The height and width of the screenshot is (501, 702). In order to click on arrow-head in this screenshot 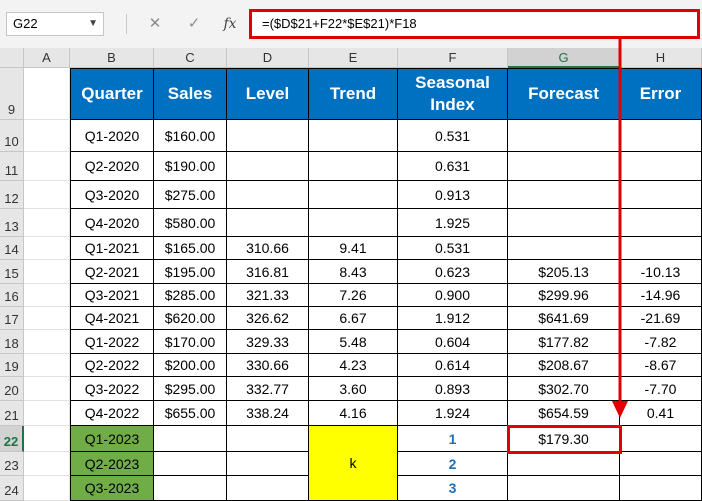, I will do `click(620, 409)`.